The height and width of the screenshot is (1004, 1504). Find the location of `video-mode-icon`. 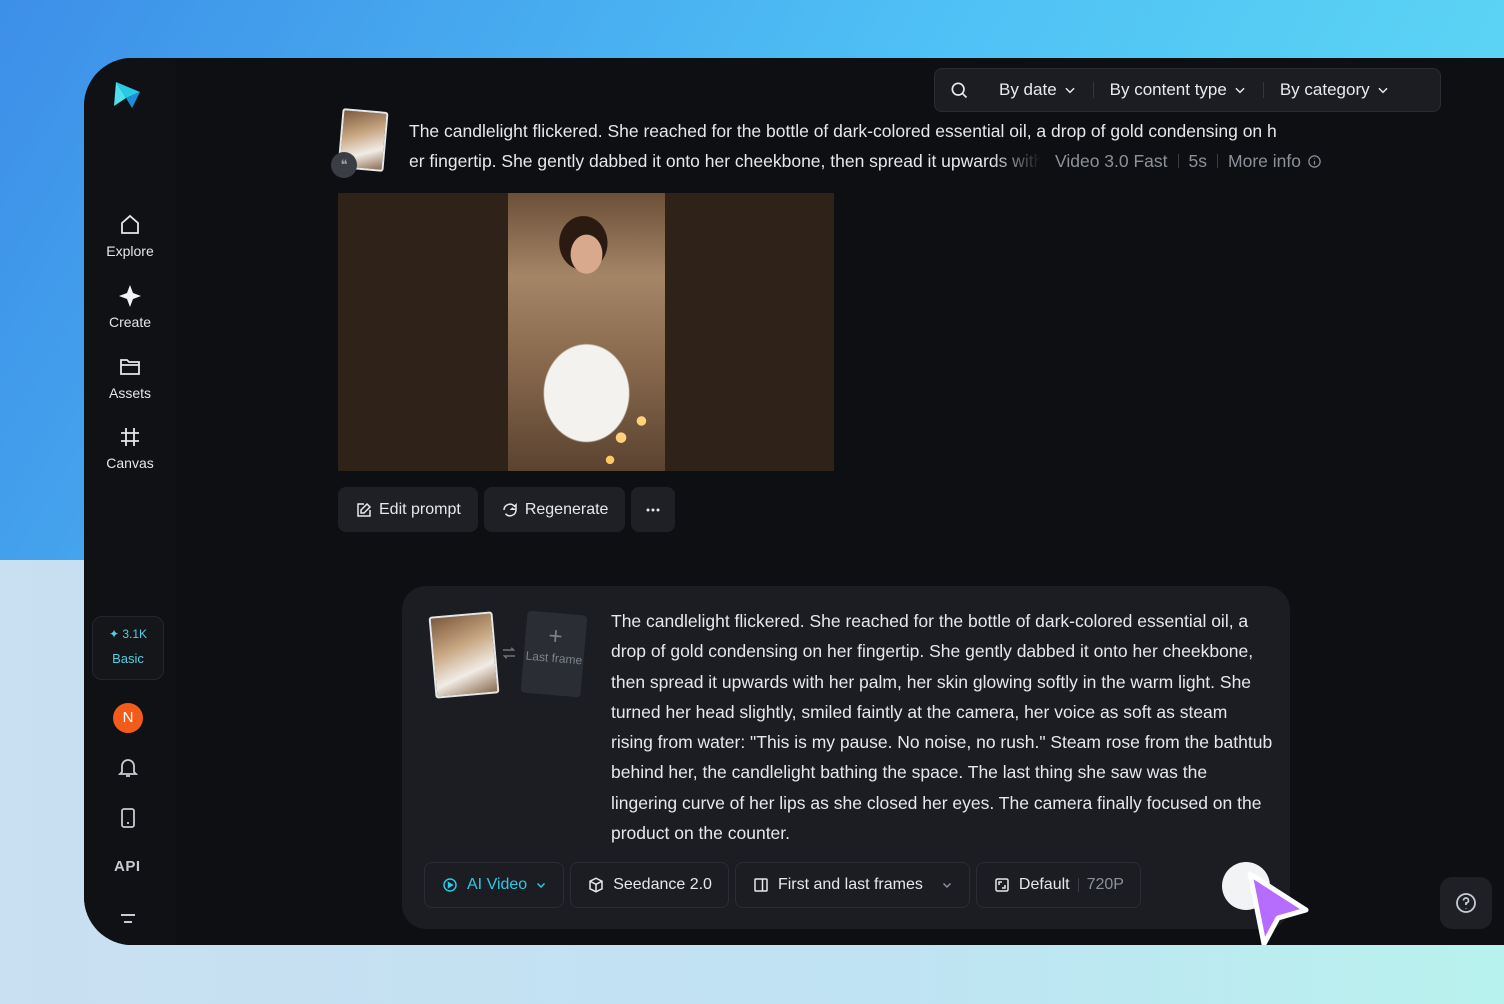

video-mode-icon is located at coordinates (450, 885).